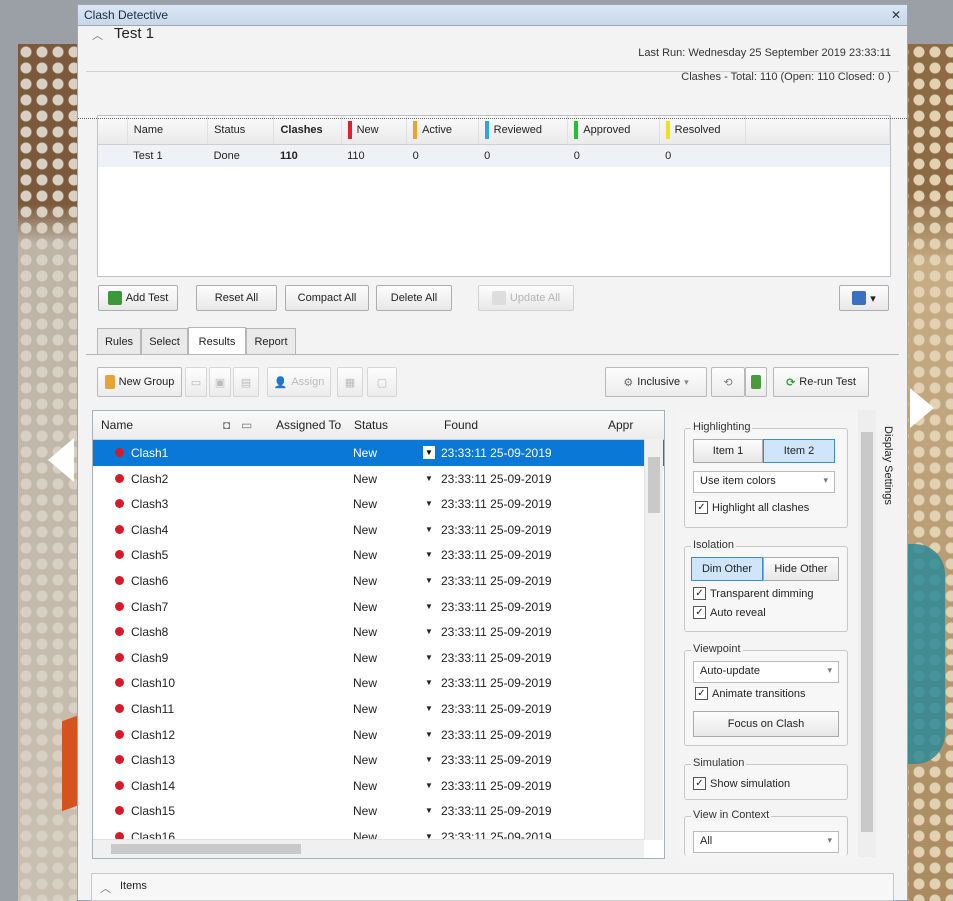 The image size is (953, 901). What do you see at coordinates (378, 581) in the screenshot?
I see `table-row: Clash6 New ▼ 23:33:11 25-09-2019` at bounding box center [378, 581].